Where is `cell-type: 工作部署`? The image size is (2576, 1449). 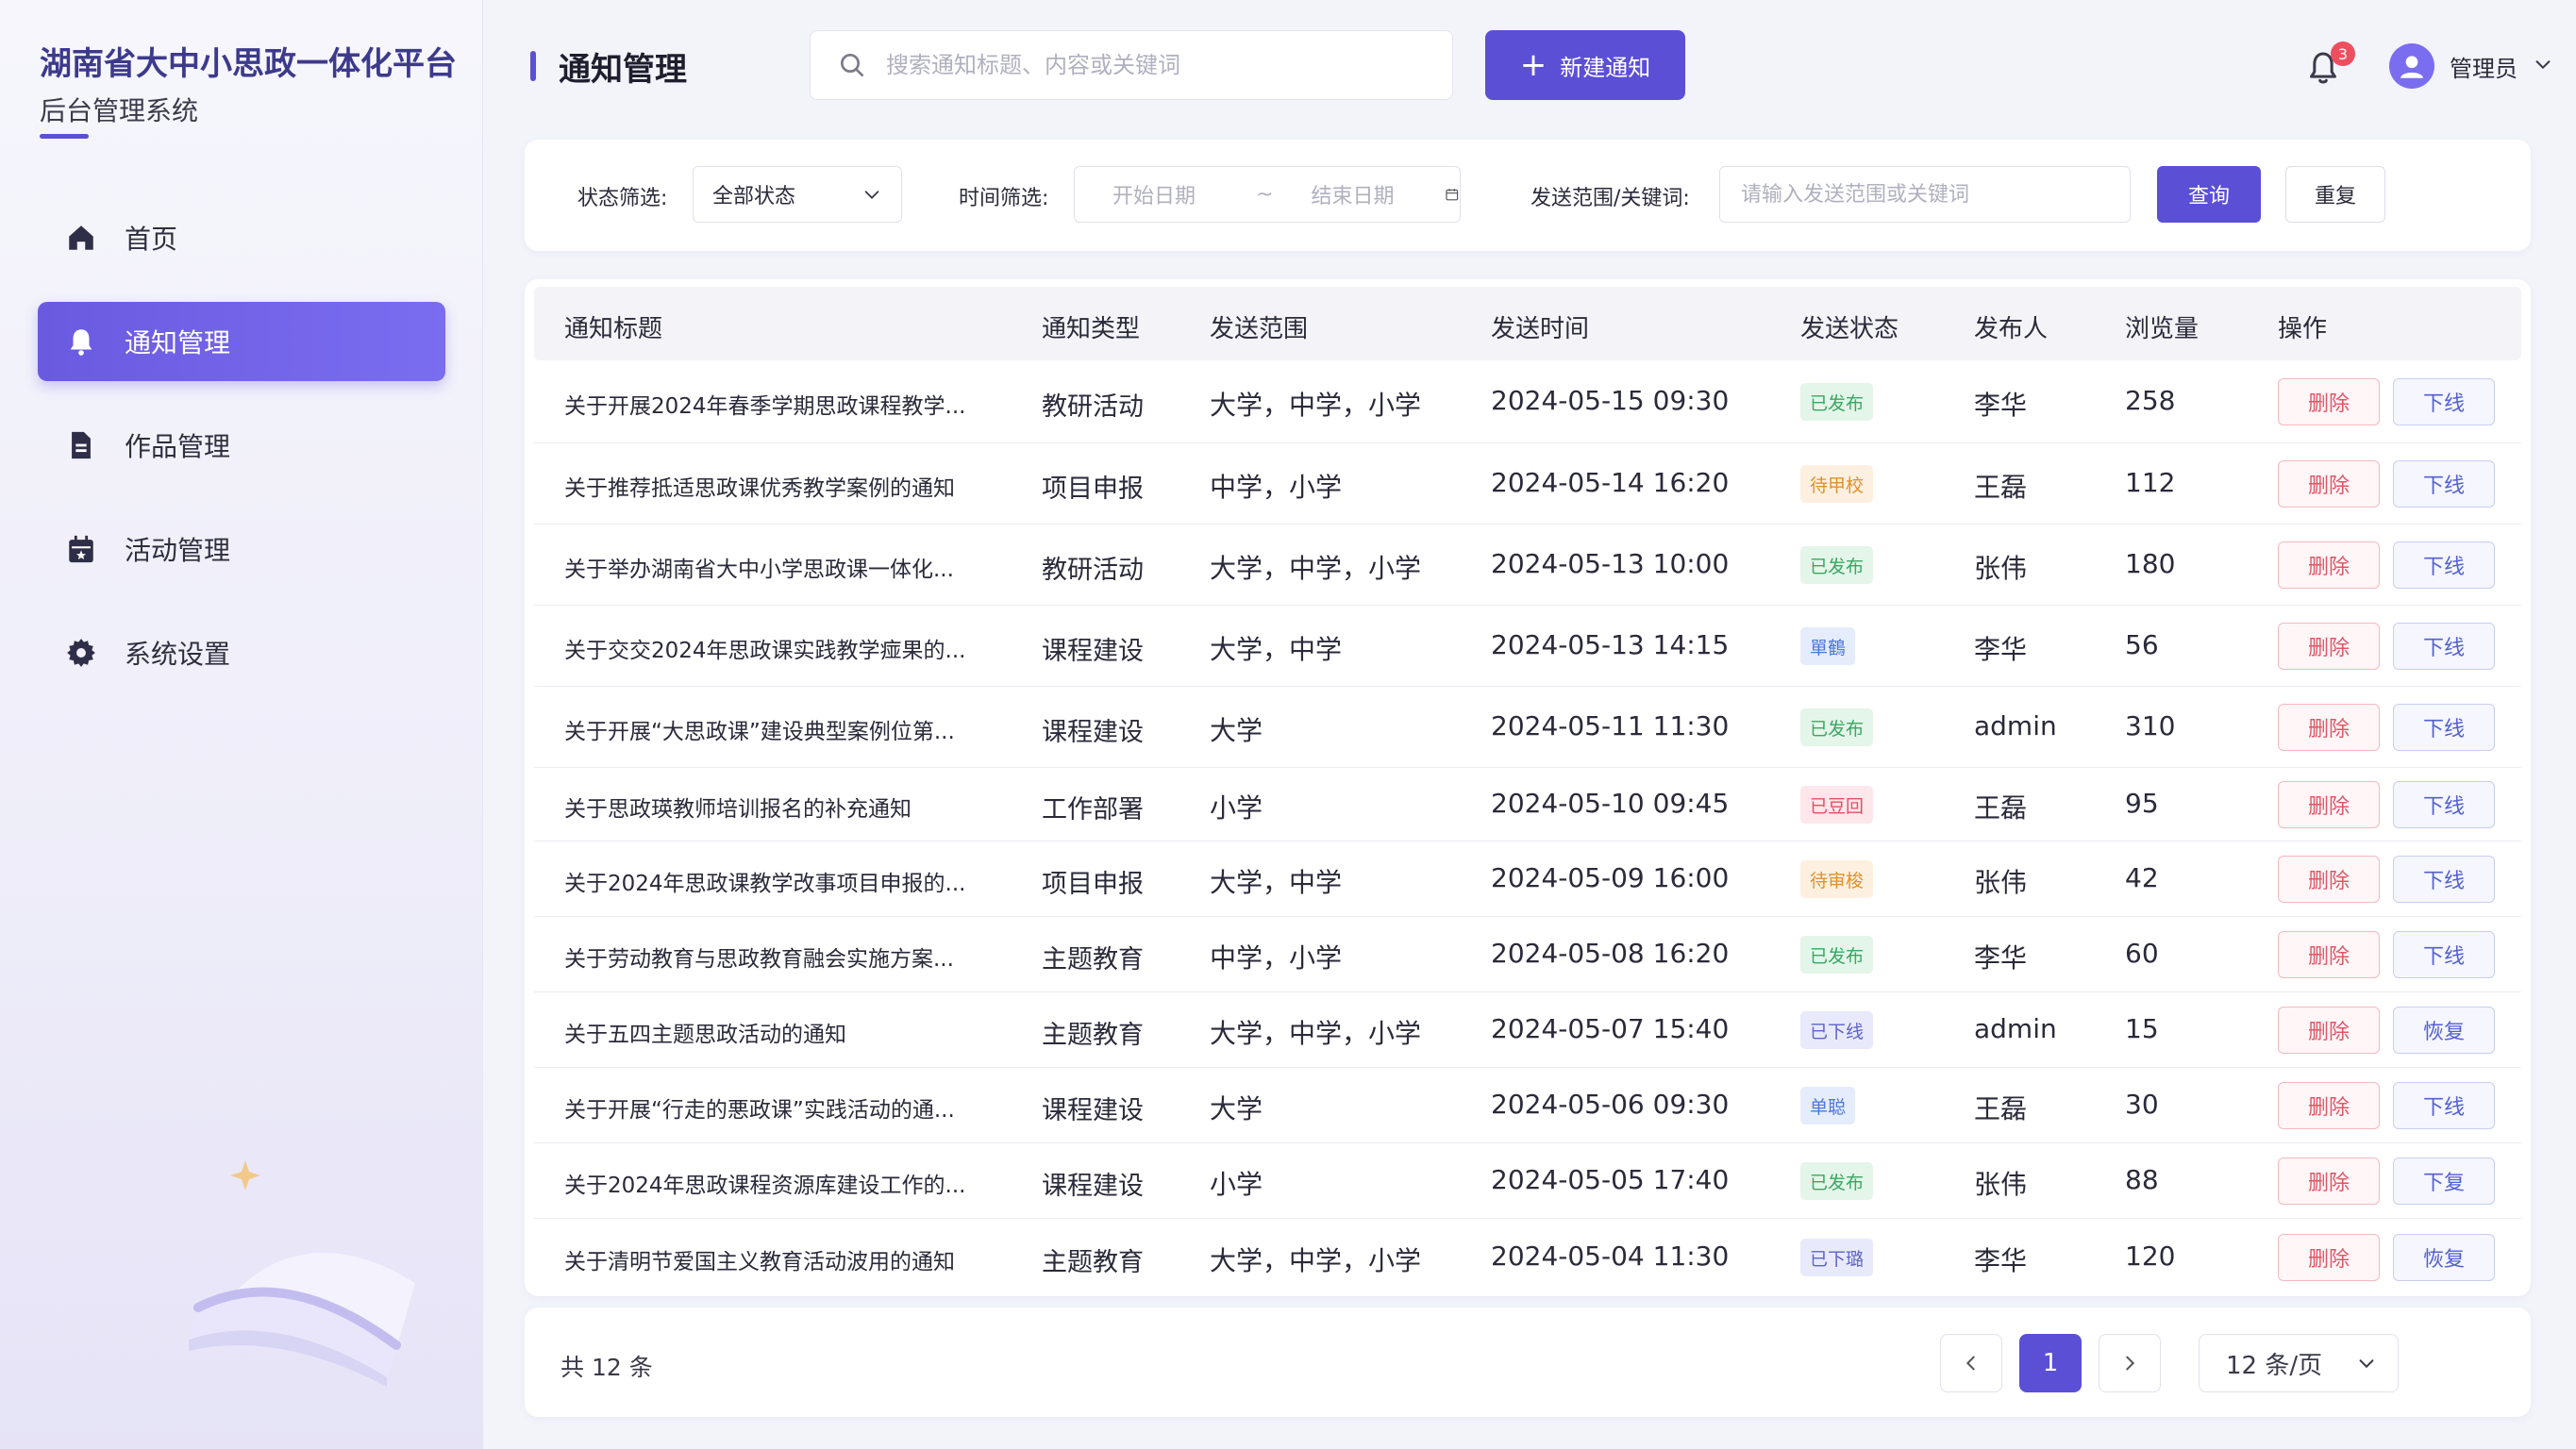
cell-type: 工作部署 is located at coordinates (1093, 810).